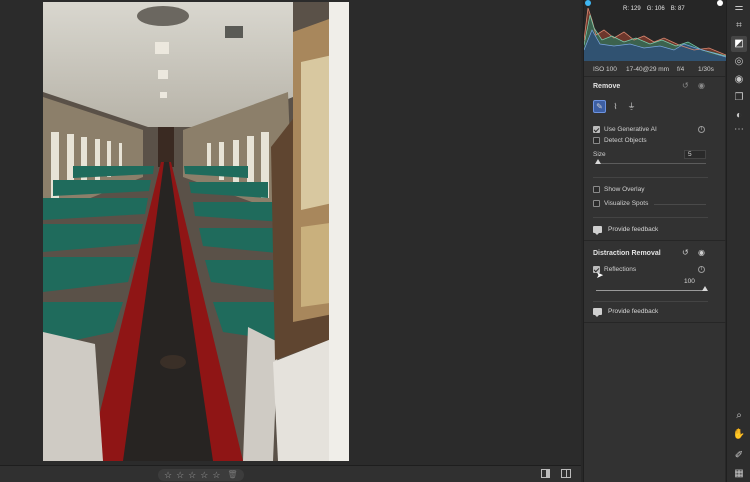  What do you see at coordinates (600, 275) in the screenshot?
I see `mouse-cursor-icon: ➤` at bounding box center [600, 275].